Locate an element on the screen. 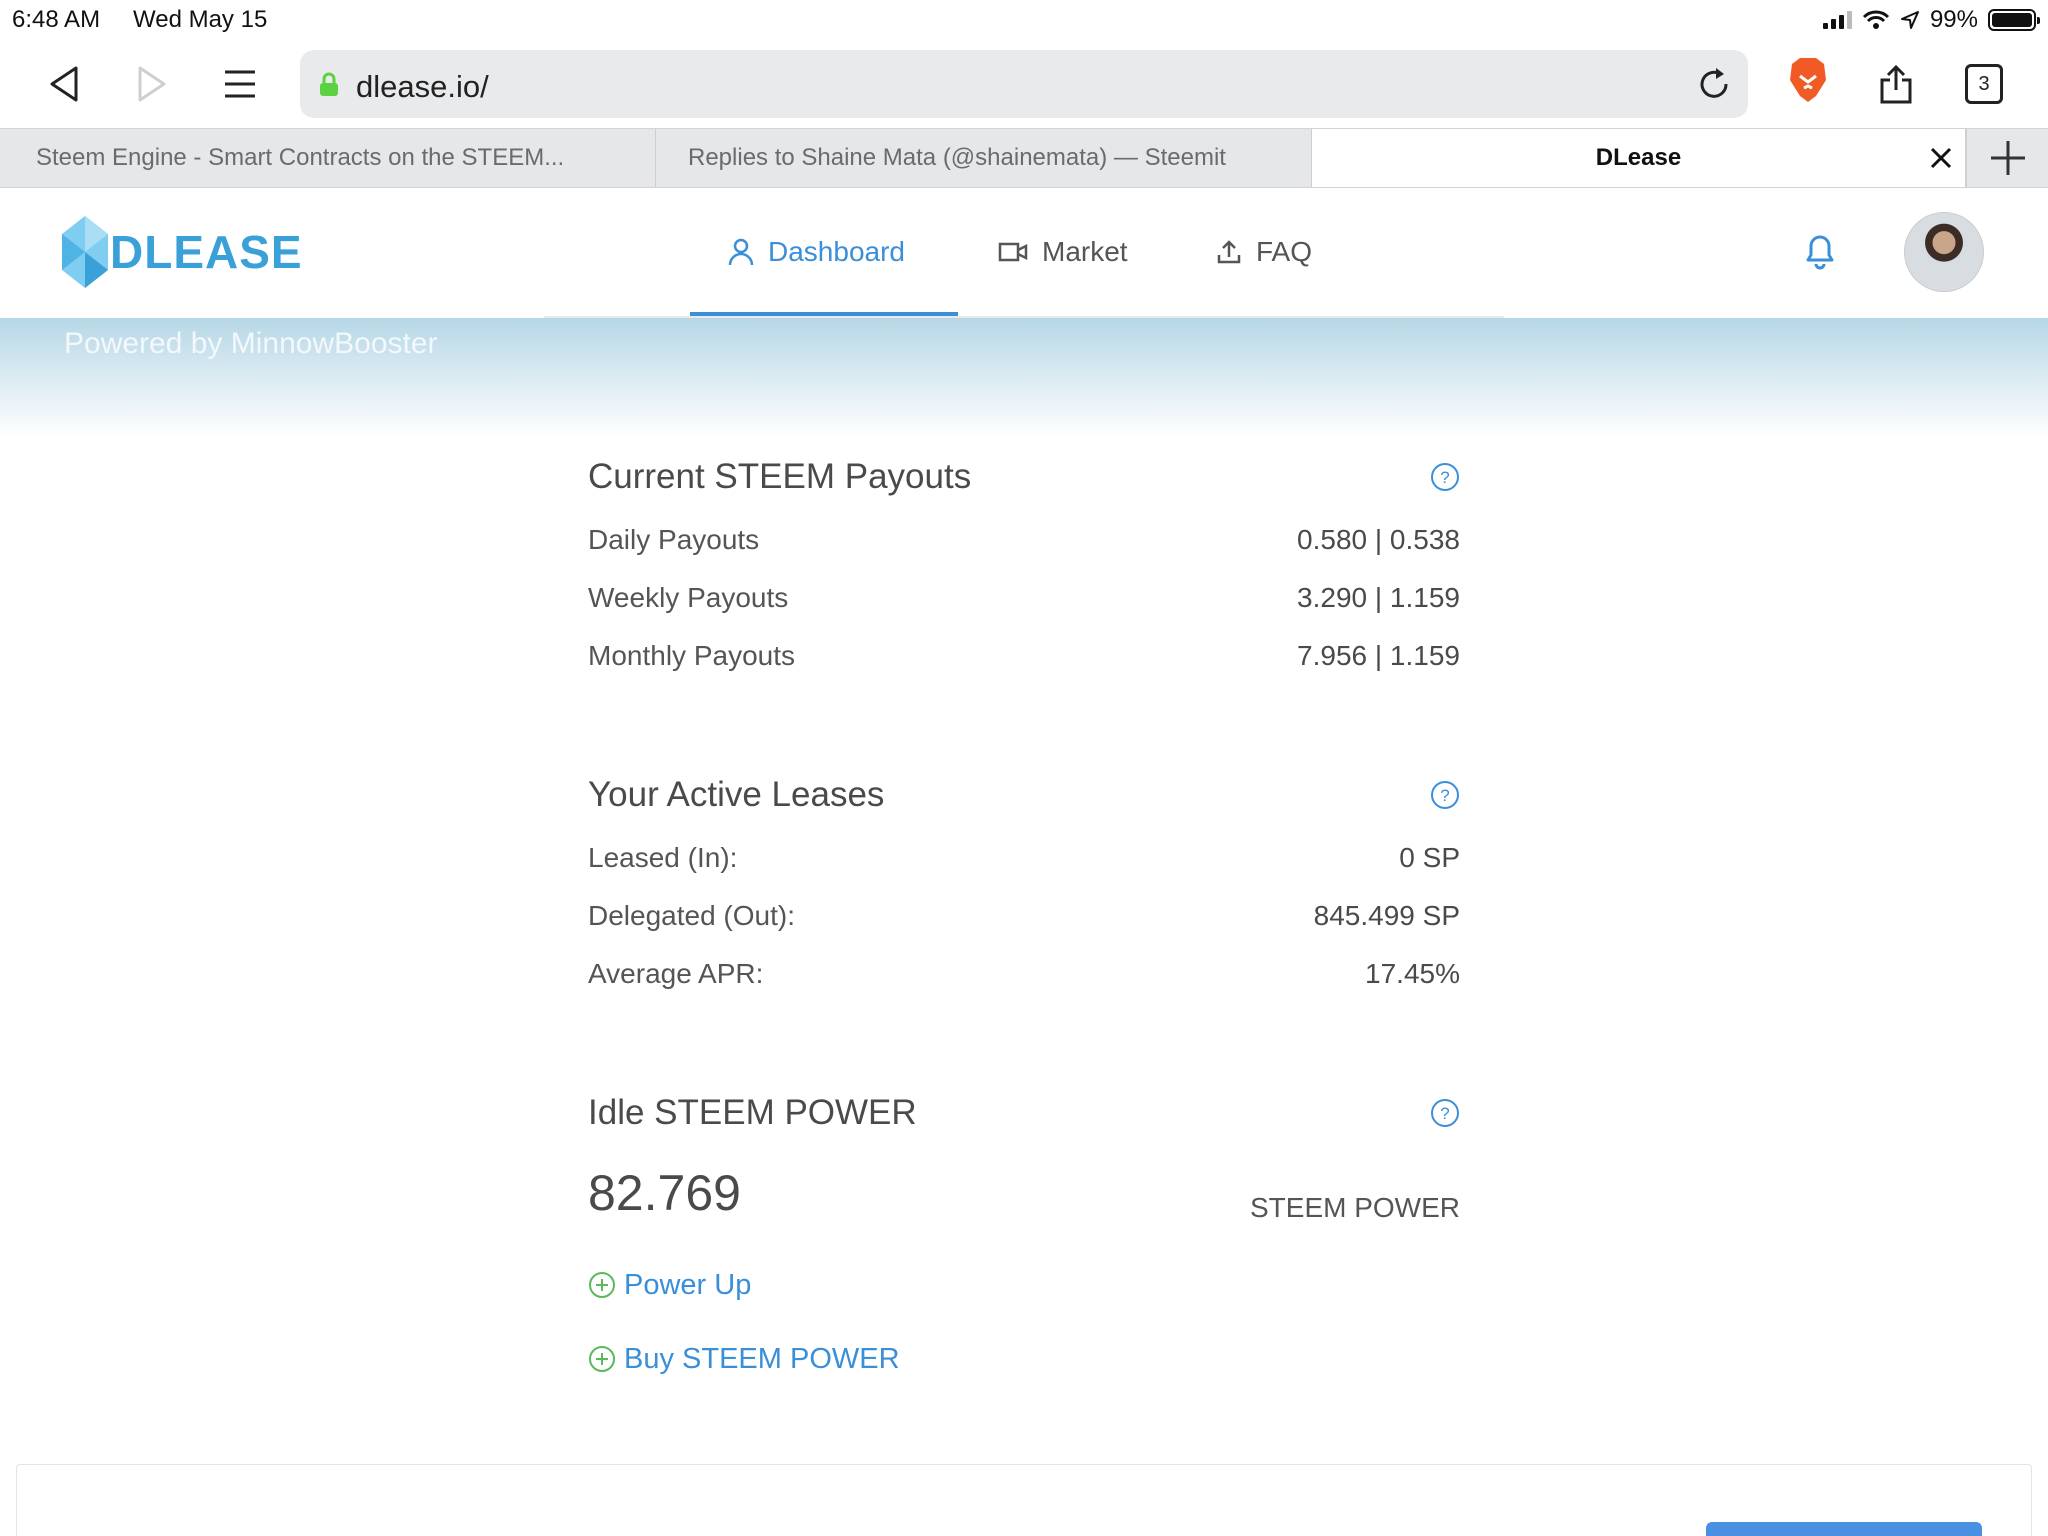  bottom-card-button is located at coordinates (1844, 1529).